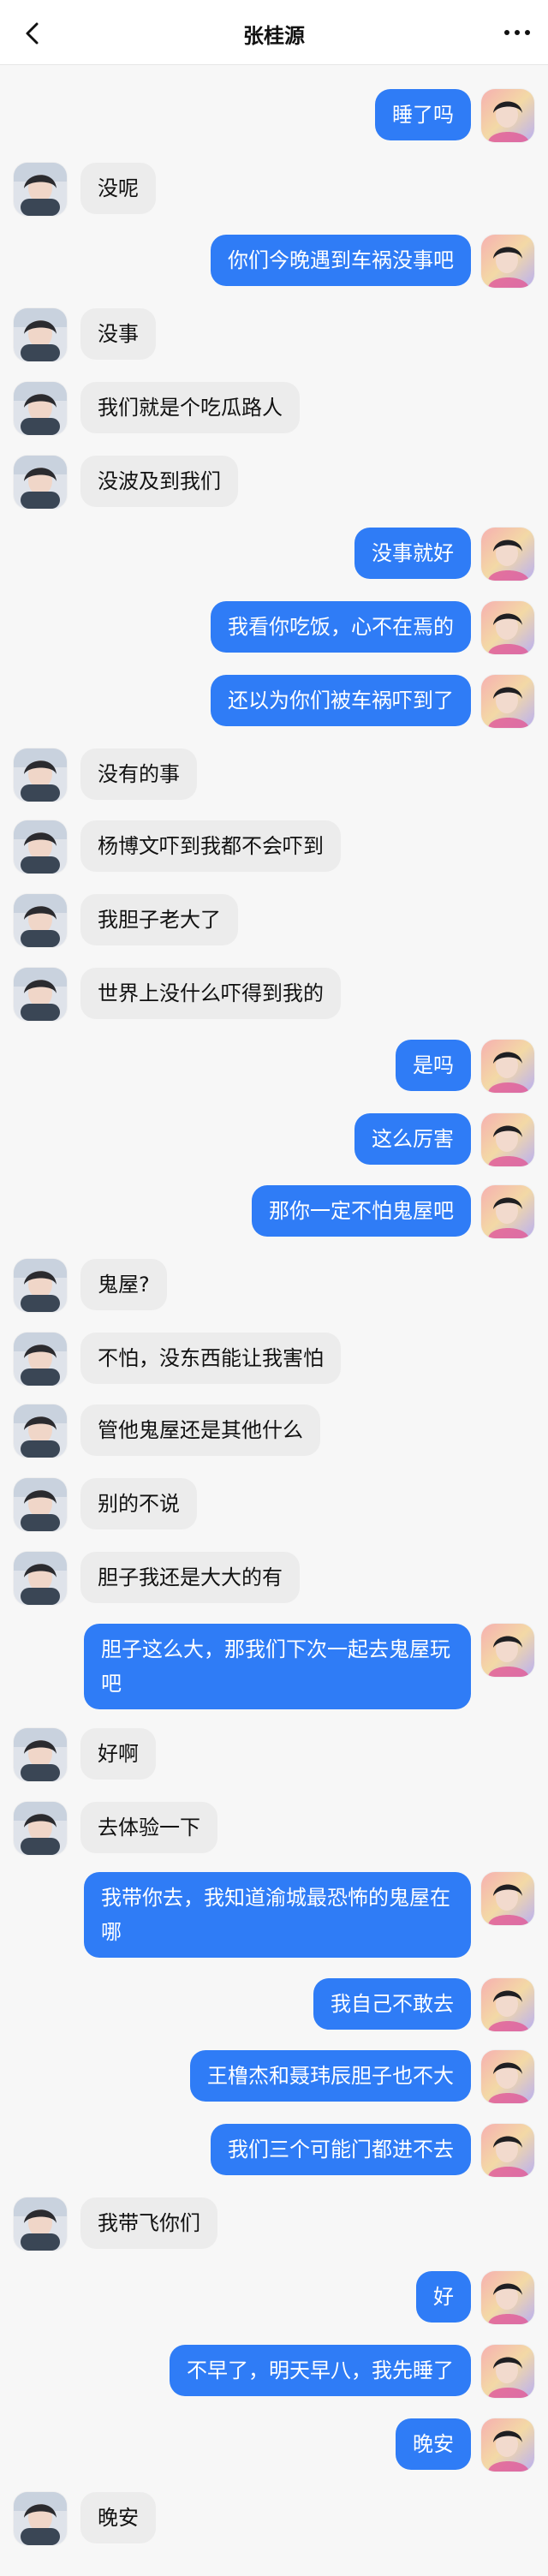  What do you see at coordinates (277, 1915) in the screenshot?
I see `sent-message-bubble: 我带你去，我知道渝城最恐怖的鬼屋在哪` at bounding box center [277, 1915].